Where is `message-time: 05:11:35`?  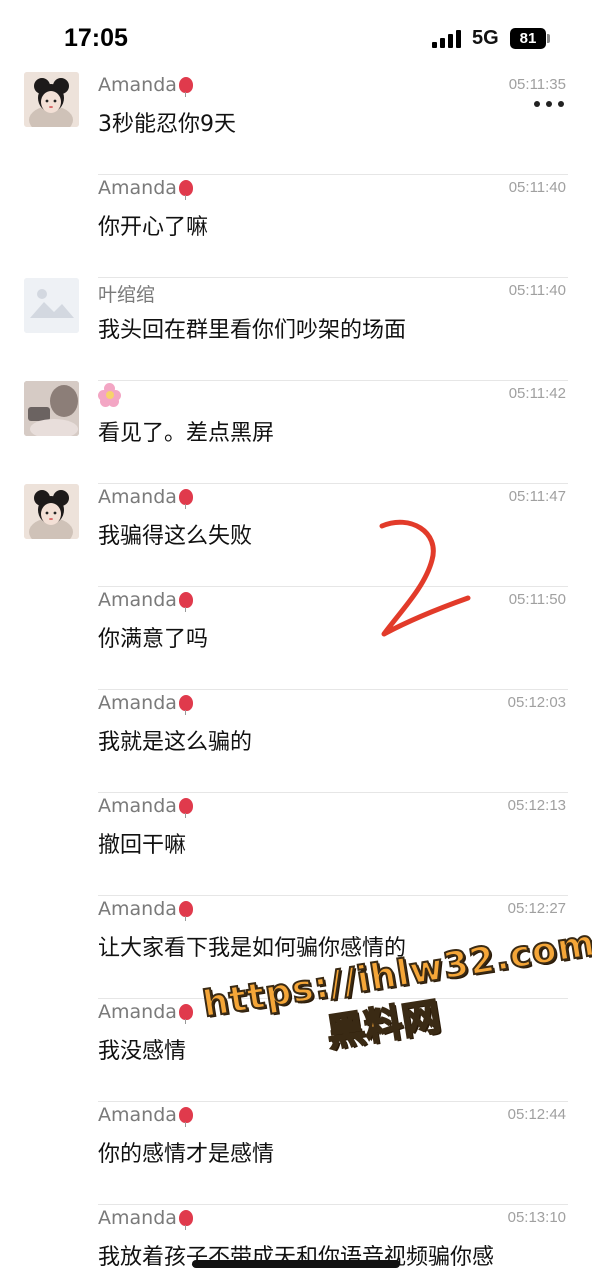 message-time: 05:11:35 is located at coordinates (537, 84).